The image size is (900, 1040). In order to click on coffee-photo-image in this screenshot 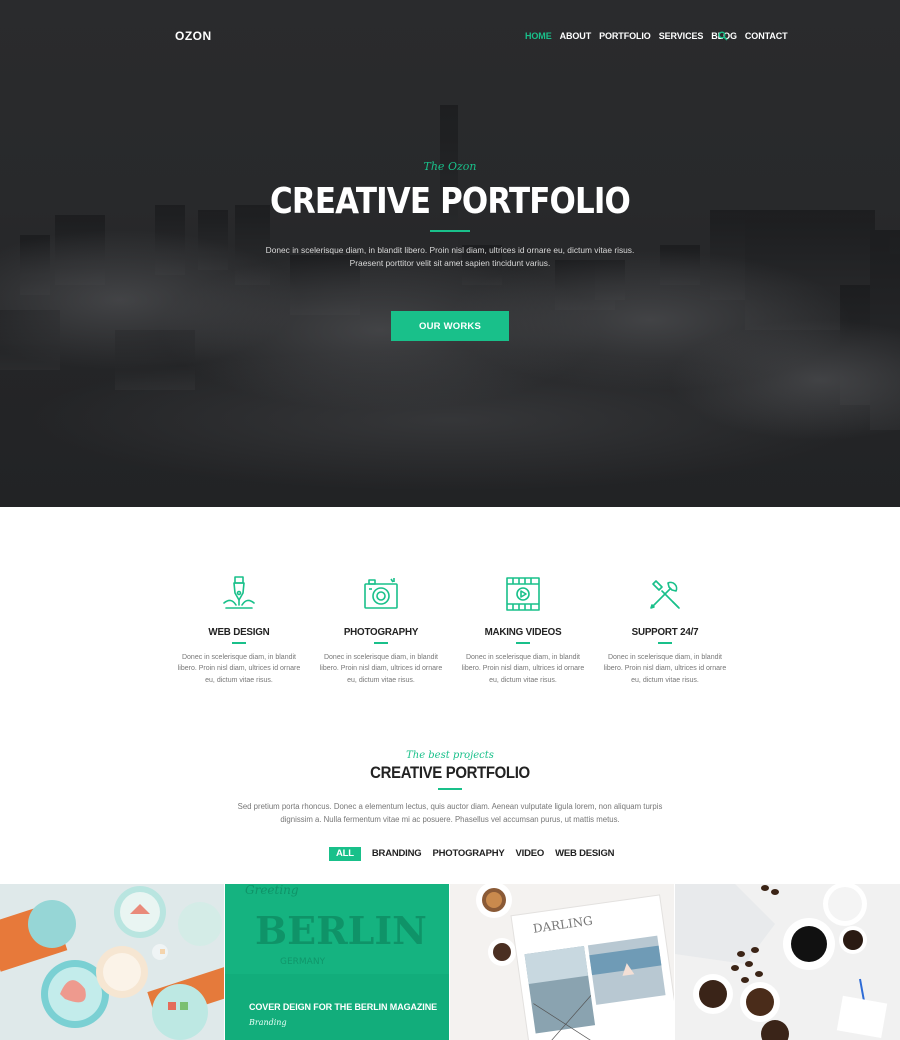, I will do `click(787, 962)`.